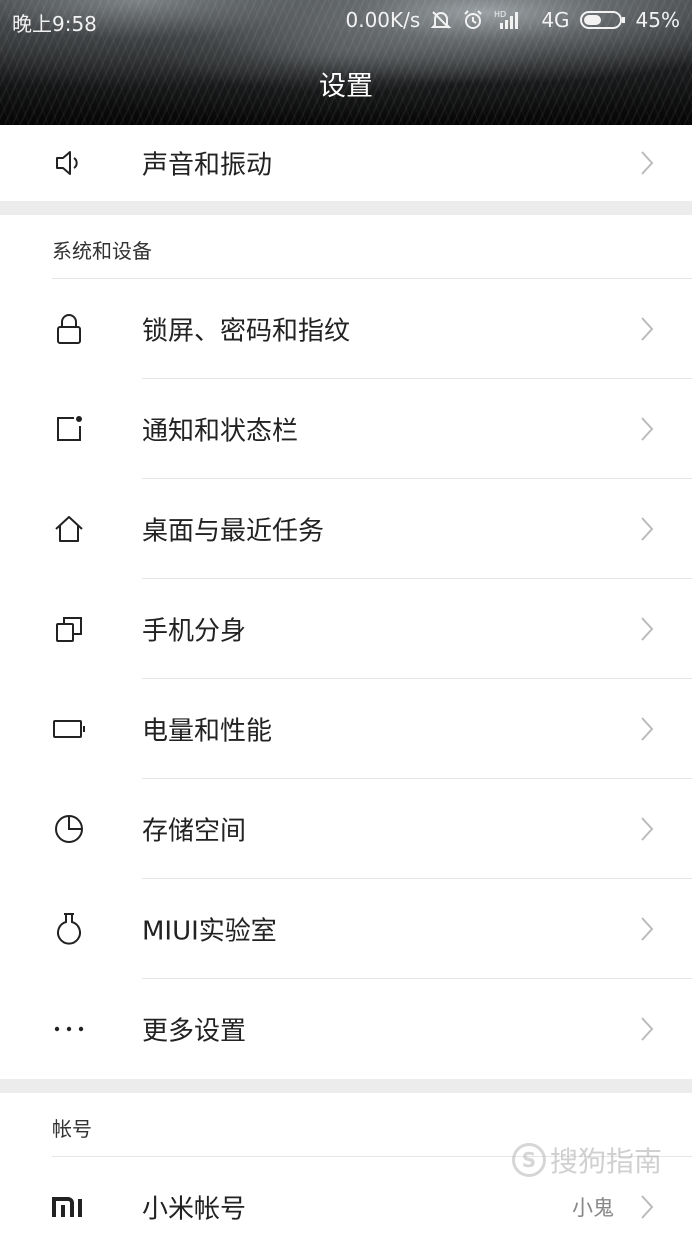 This screenshot has height=1257, width=692. Describe the element at coordinates (606, 1161) in the screenshot. I see `watermark-text: 搜狗指南` at that location.